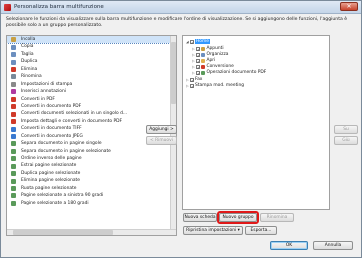 Image resolution: width=362 pixels, height=258 pixels. What do you see at coordinates (198, 67) in the screenshot?
I see `conversione-checkbox: ✓` at bounding box center [198, 67].